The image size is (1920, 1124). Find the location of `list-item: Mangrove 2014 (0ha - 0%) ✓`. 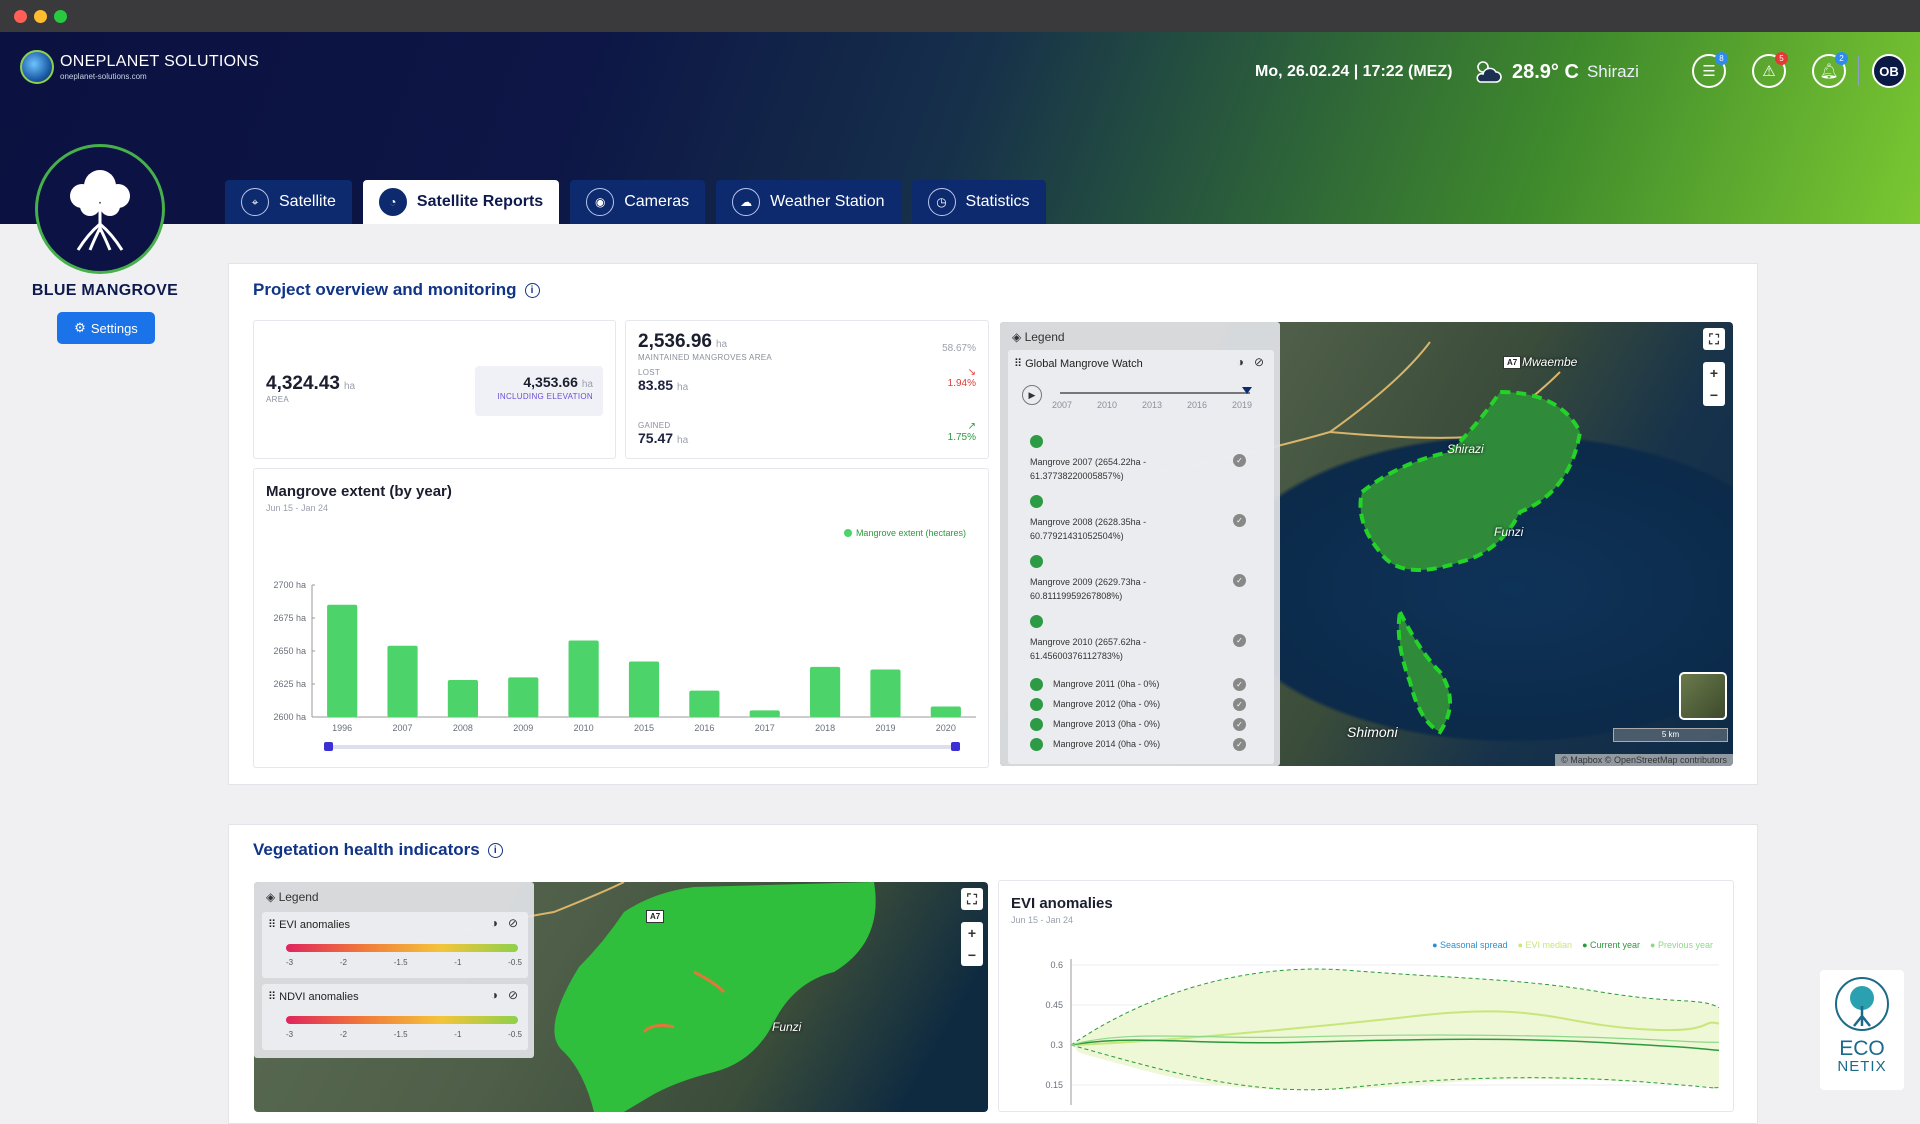

list-item: Mangrove 2014 (0ha - 0%) ✓ is located at coordinates (1150, 744).